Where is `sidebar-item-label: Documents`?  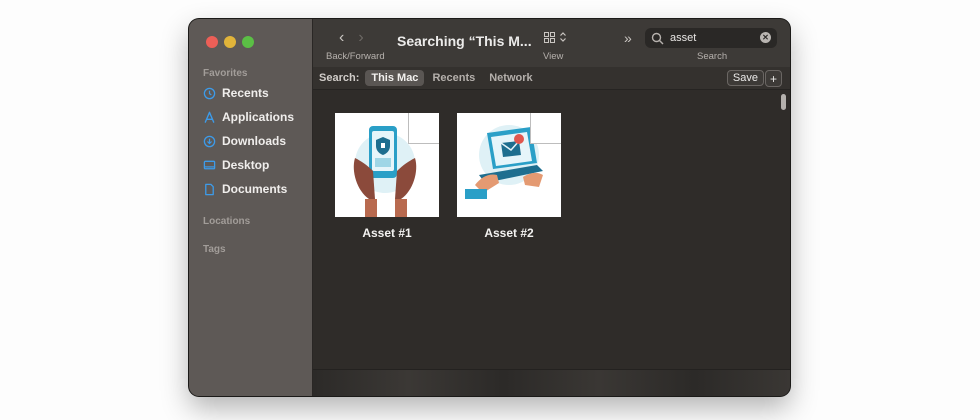 sidebar-item-label: Documents is located at coordinates (255, 189).